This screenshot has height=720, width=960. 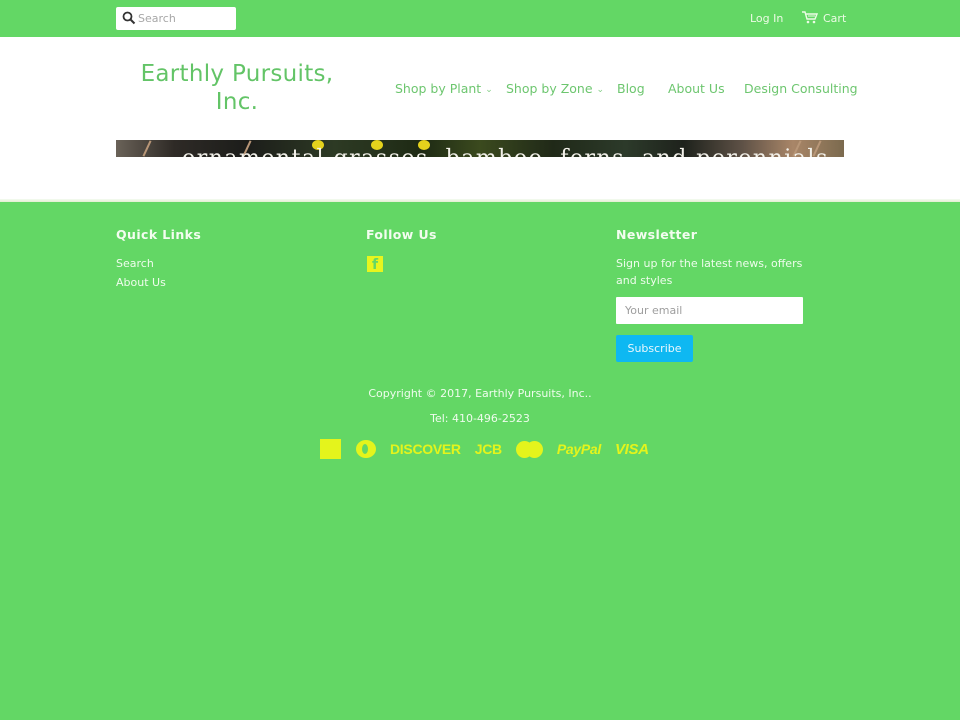 What do you see at coordinates (801, 88) in the screenshot?
I see `nav-design-consulting: Design Consulting` at bounding box center [801, 88].